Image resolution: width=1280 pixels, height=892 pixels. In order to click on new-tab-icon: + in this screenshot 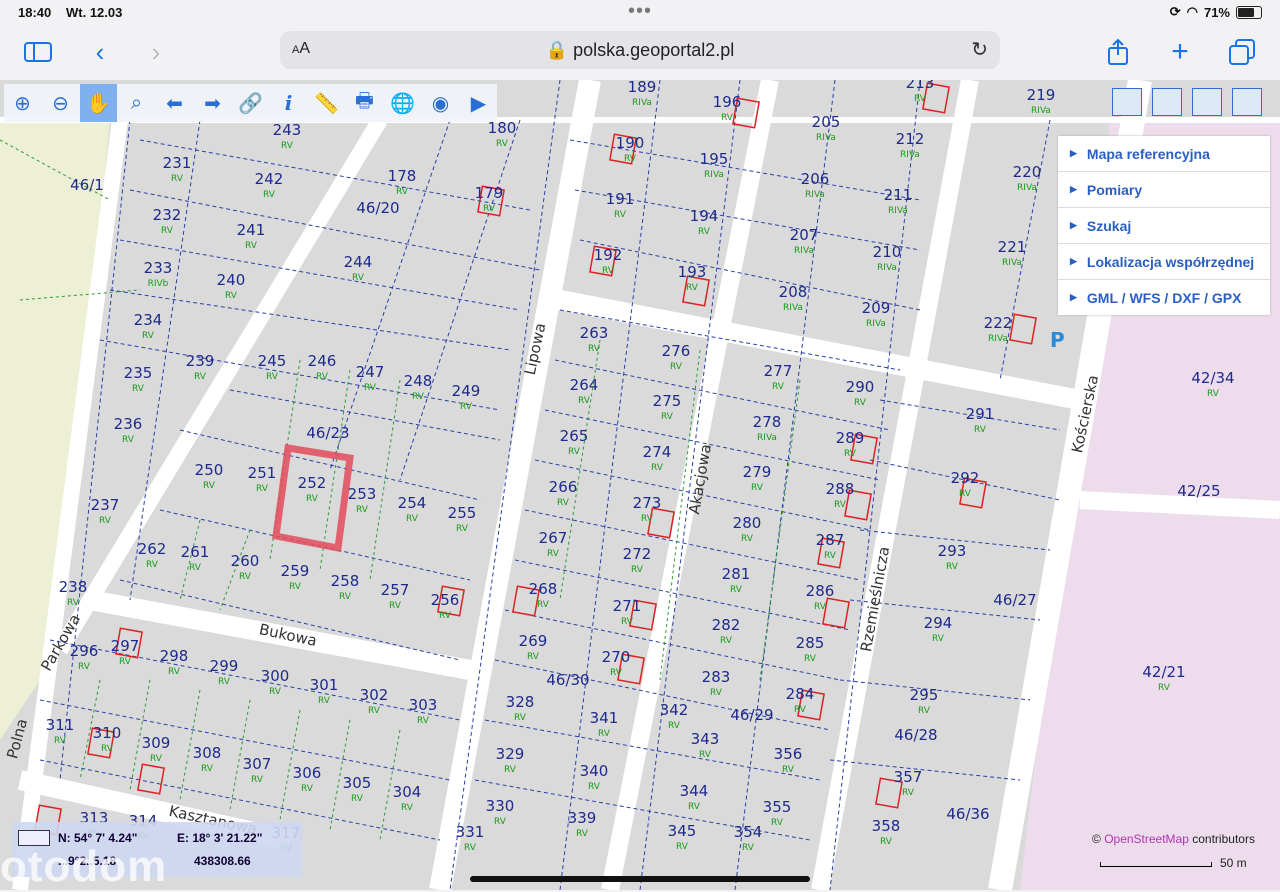, I will do `click(1180, 51)`.